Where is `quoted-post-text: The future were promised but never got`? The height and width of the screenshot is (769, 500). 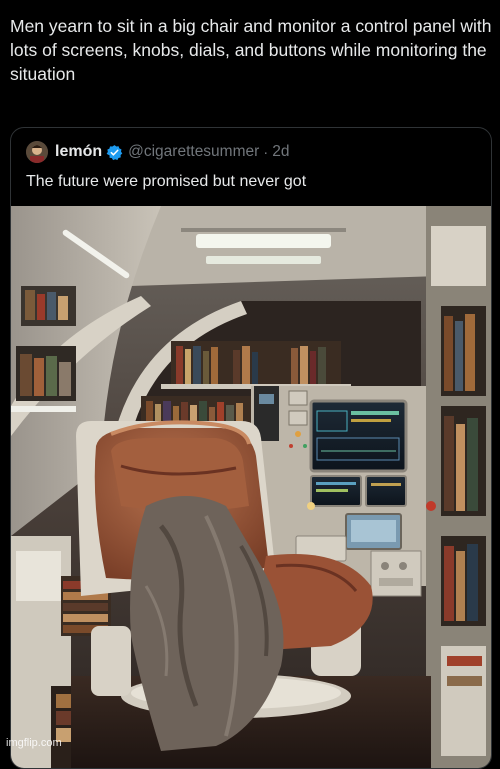 quoted-post-text: The future were promised but never got is located at coordinates (166, 181).